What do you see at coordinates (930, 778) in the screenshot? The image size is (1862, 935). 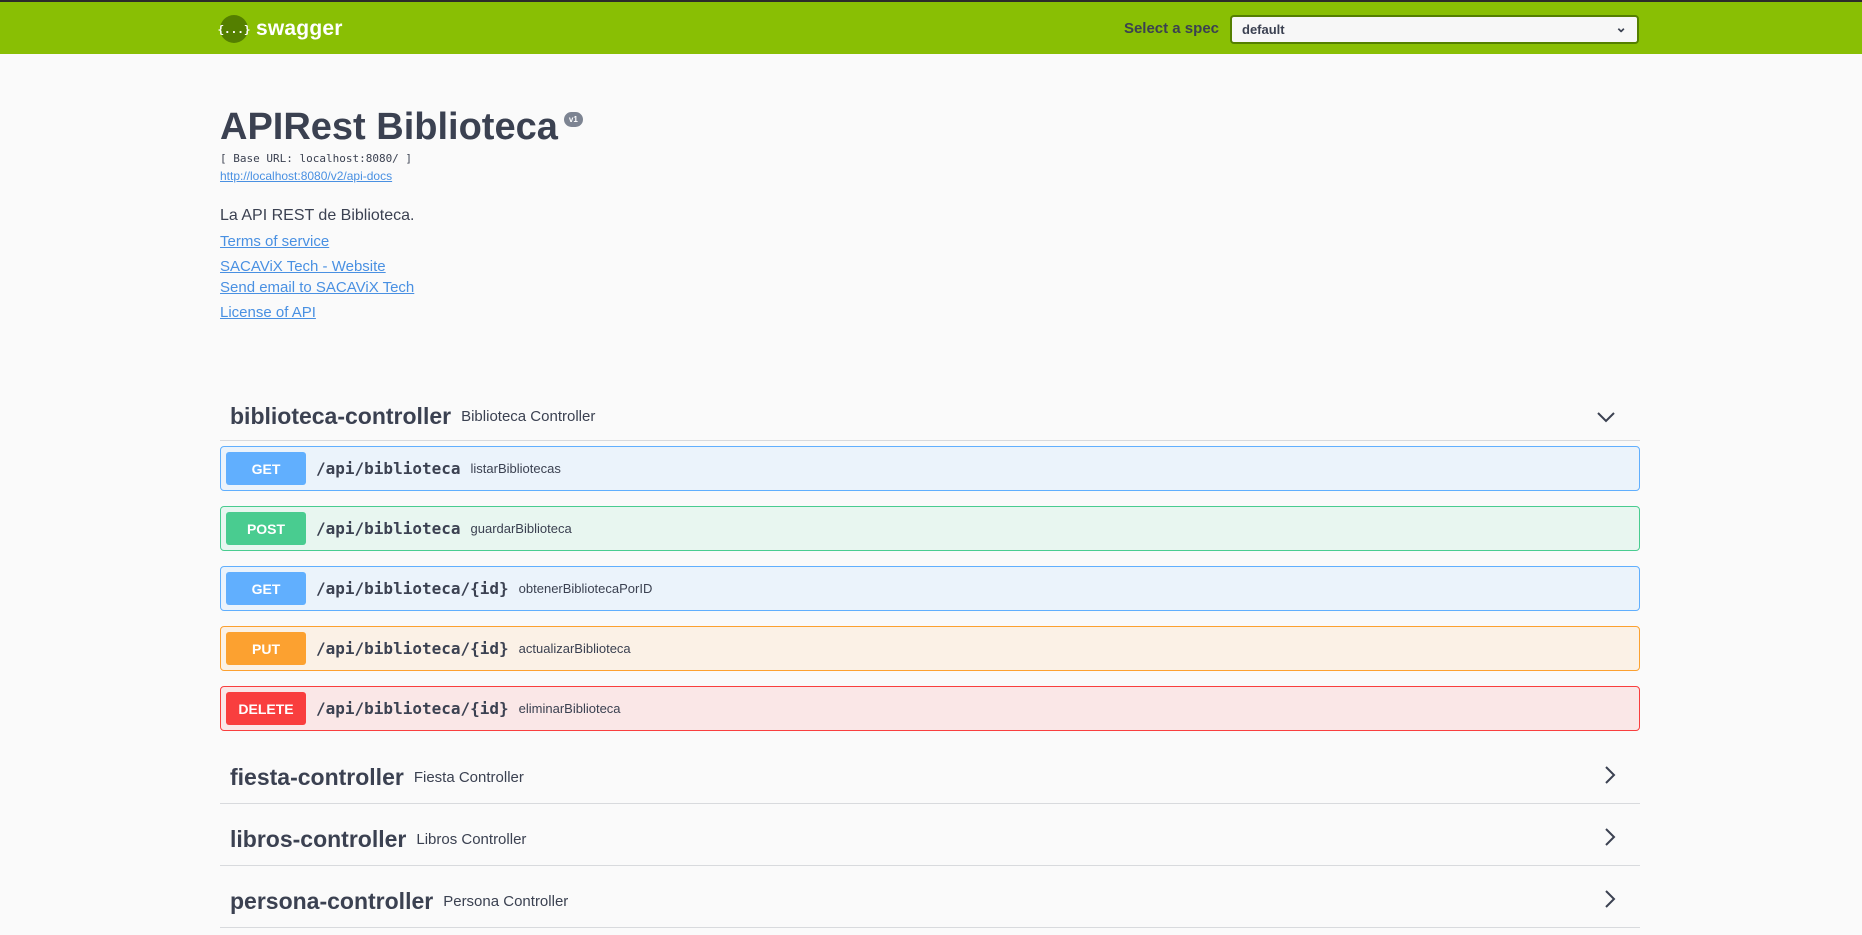 I see `tag-fiesta-controller: fiesta-controller Fiesta Controller` at bounding box center [930, 778].